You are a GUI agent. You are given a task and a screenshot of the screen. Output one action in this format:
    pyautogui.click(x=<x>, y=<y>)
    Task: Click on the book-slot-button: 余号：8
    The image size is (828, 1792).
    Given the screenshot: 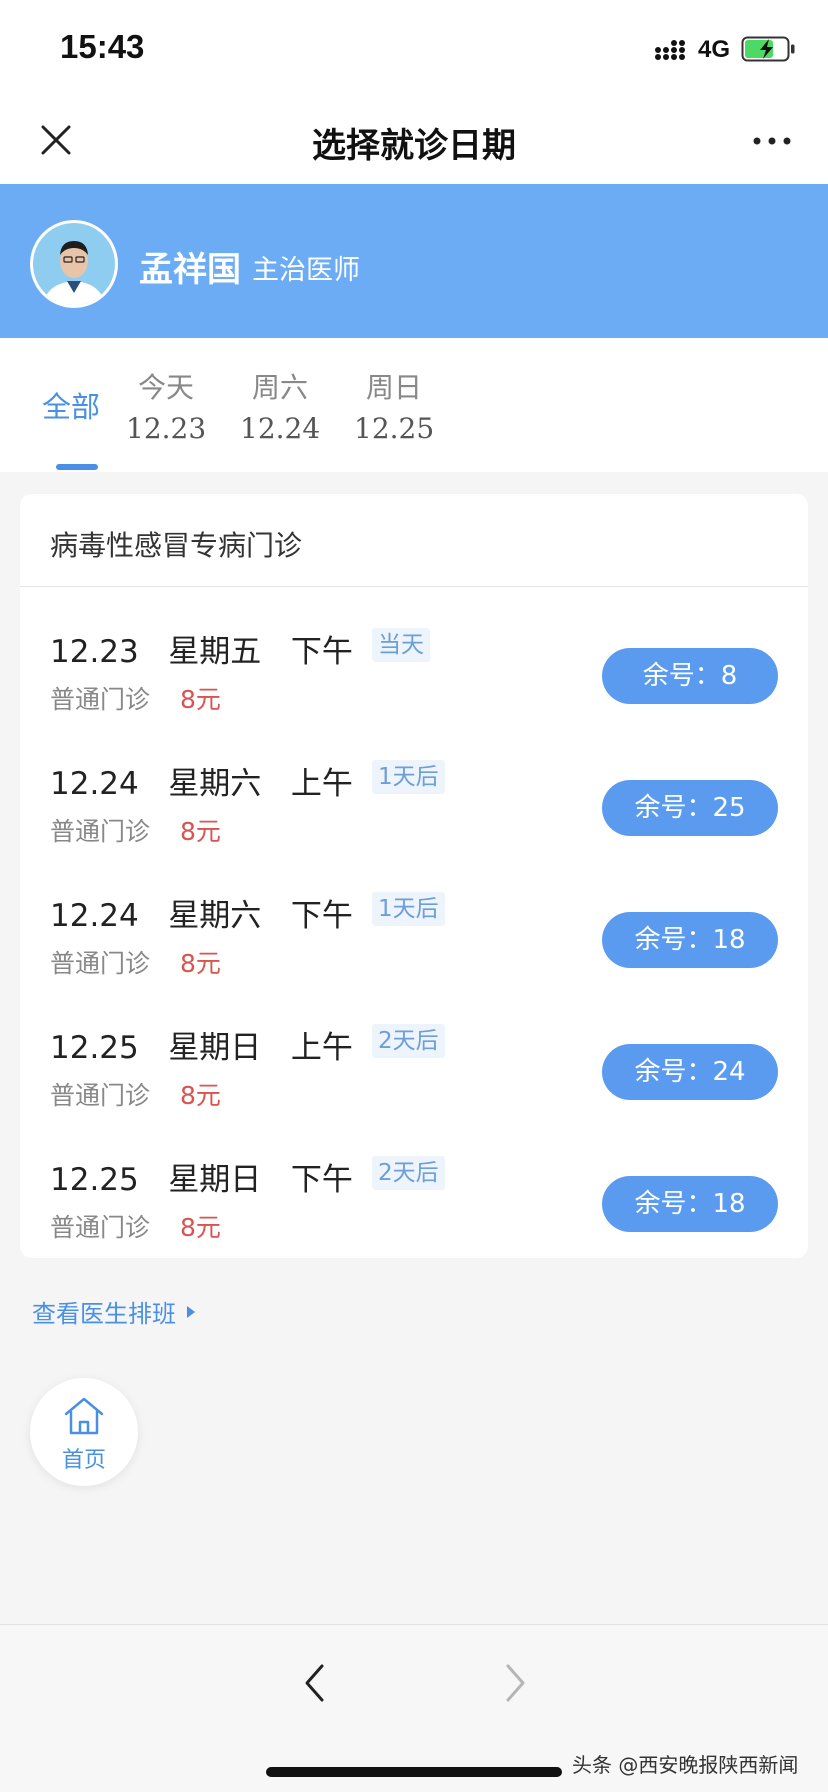 What is the action you would take?
    pyautogui.click(x=690, y=676)
    